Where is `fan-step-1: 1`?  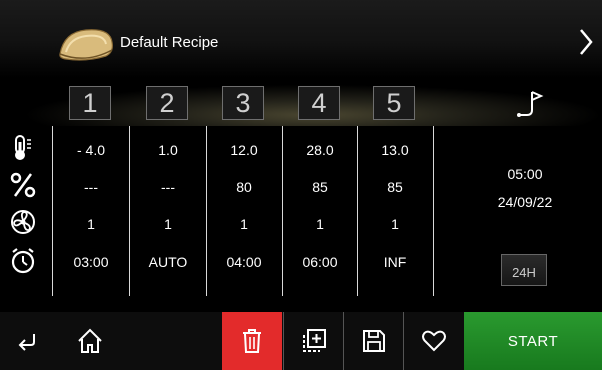 fan-step-1: 1 is located at coordinates (91, 224).